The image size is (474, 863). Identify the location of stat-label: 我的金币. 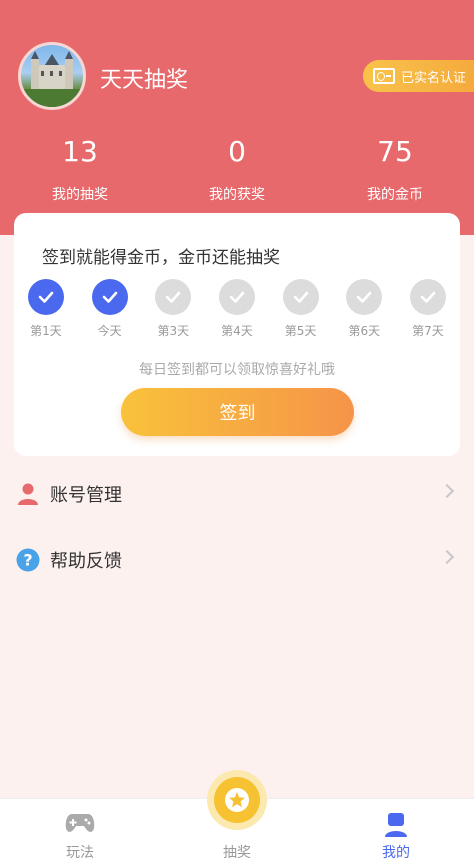
(395, 195).